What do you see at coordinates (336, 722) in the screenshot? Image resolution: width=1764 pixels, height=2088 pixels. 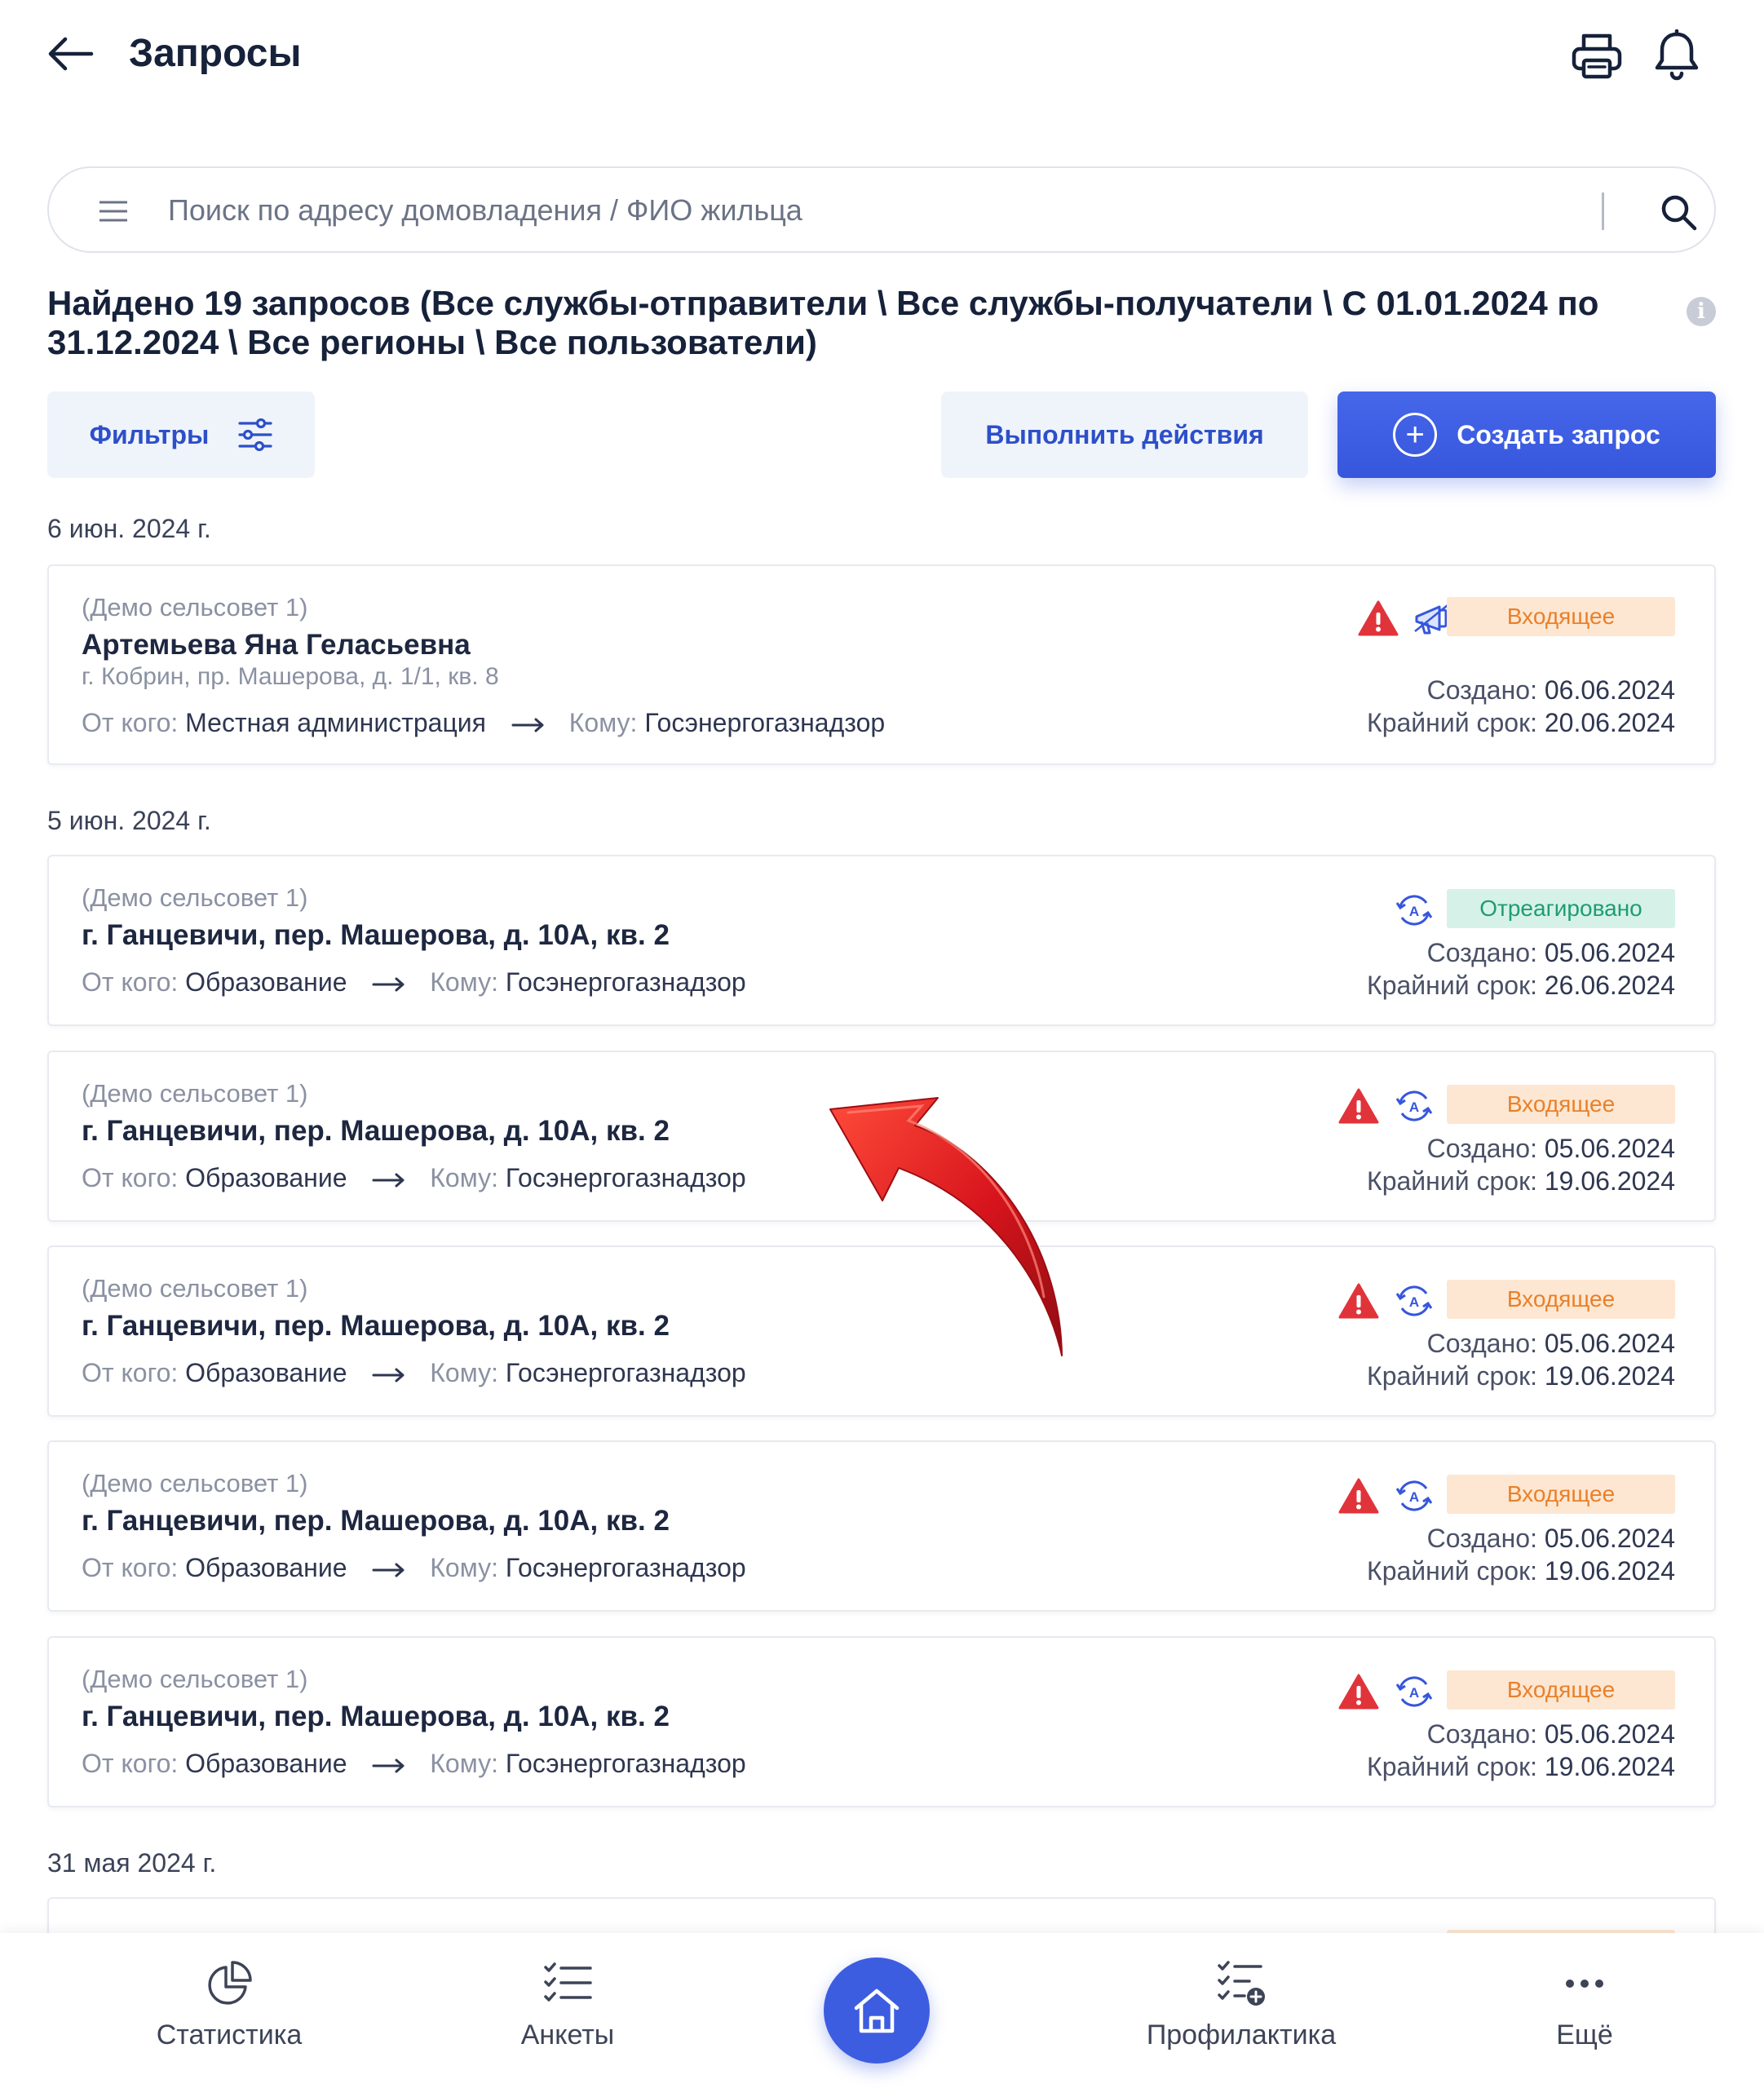 I see `from-value: Местная администрация` at bounding box center [336, 722].